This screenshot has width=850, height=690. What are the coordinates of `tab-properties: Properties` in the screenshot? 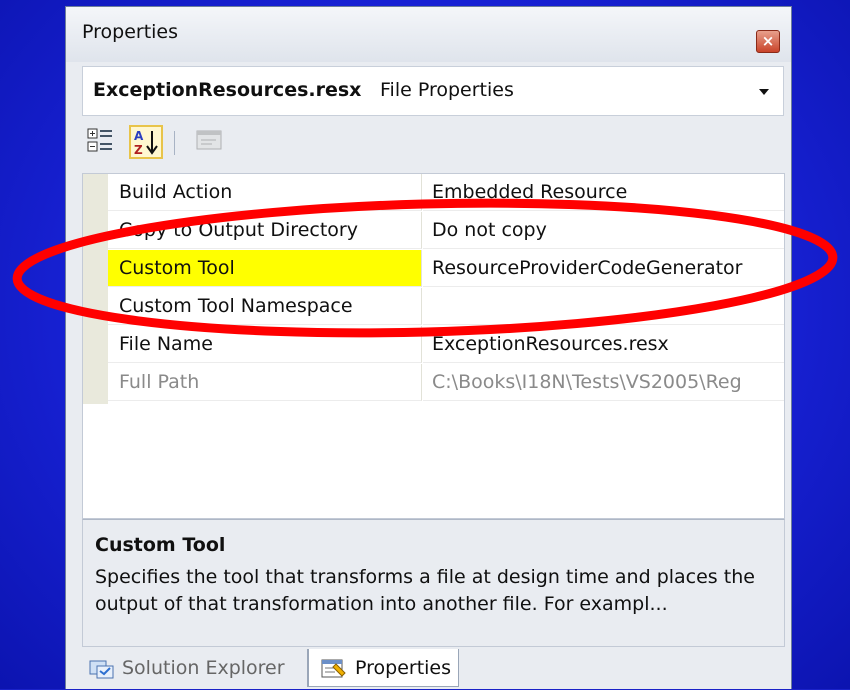 It's located at (383, 668).